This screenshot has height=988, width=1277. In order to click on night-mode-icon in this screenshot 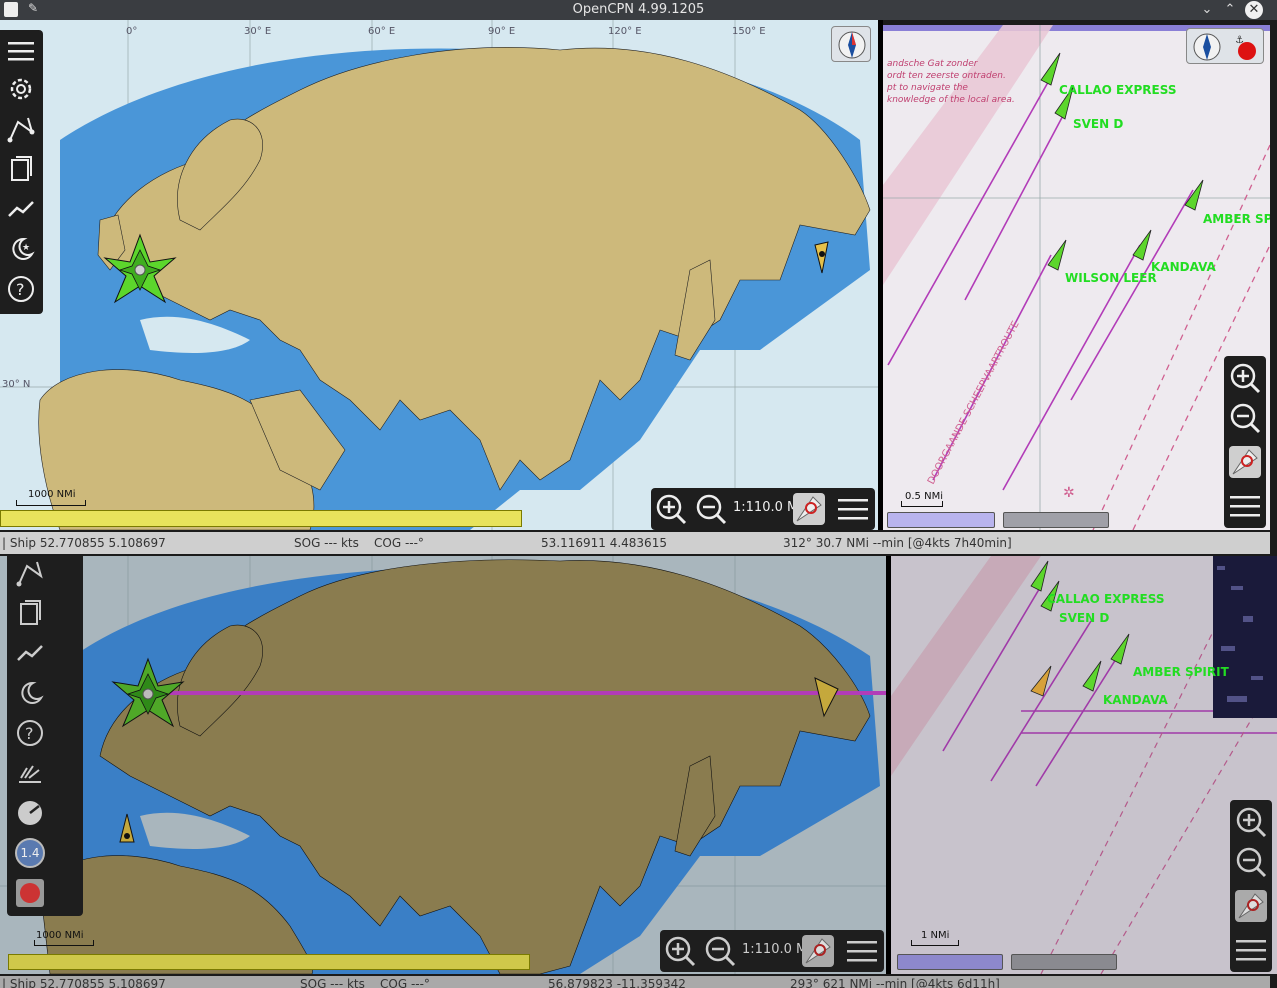, I will do `click(30, 693)`.